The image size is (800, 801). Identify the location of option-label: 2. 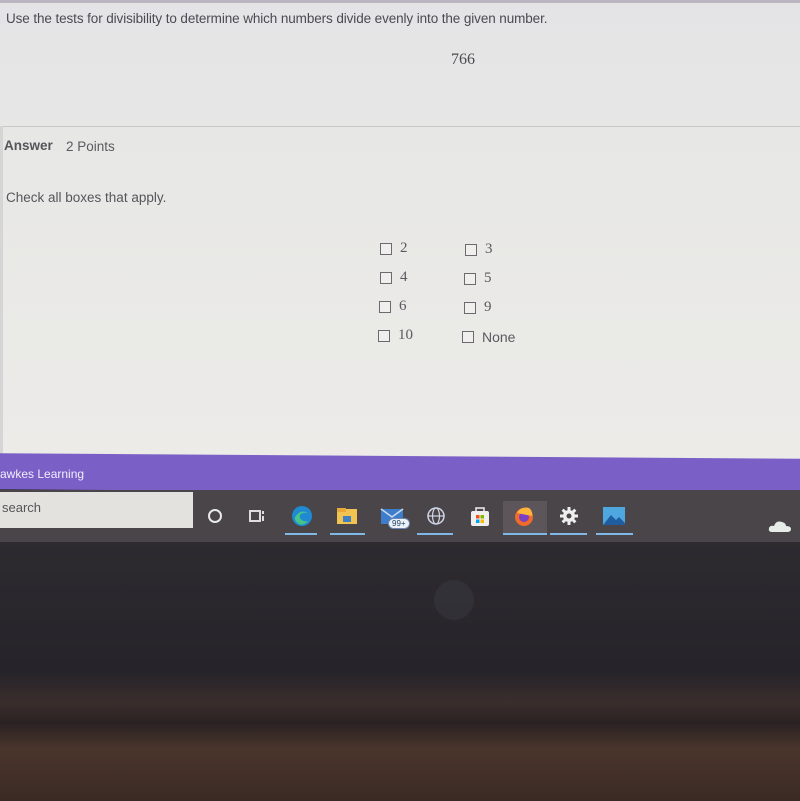
(404, 248).